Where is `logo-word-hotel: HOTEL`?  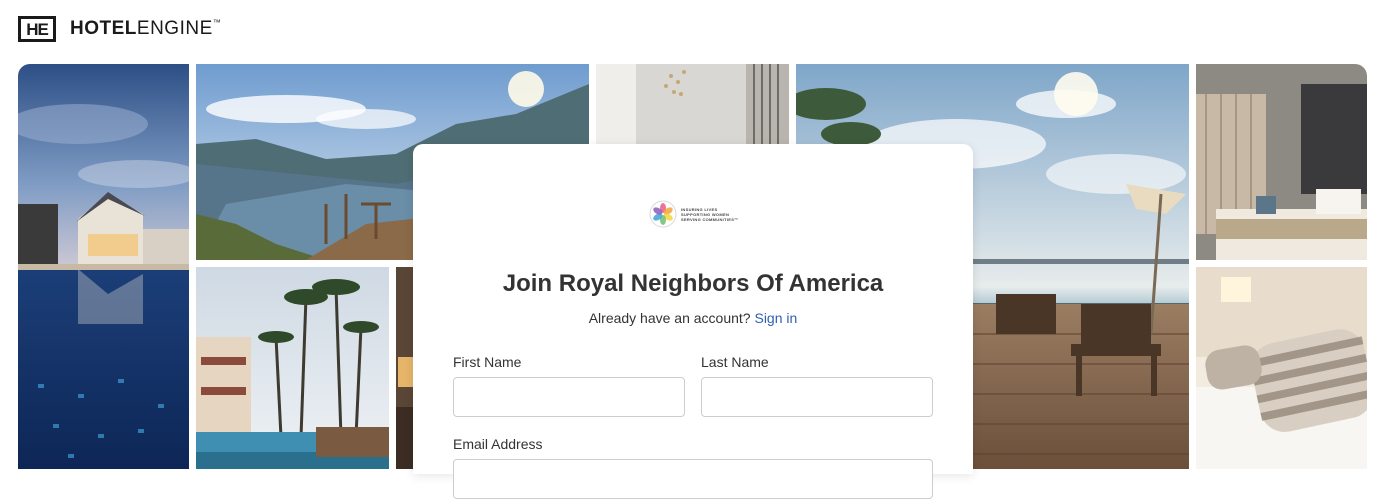 logo-word-hotel: HOTEL is located at coordinates (103, 28).